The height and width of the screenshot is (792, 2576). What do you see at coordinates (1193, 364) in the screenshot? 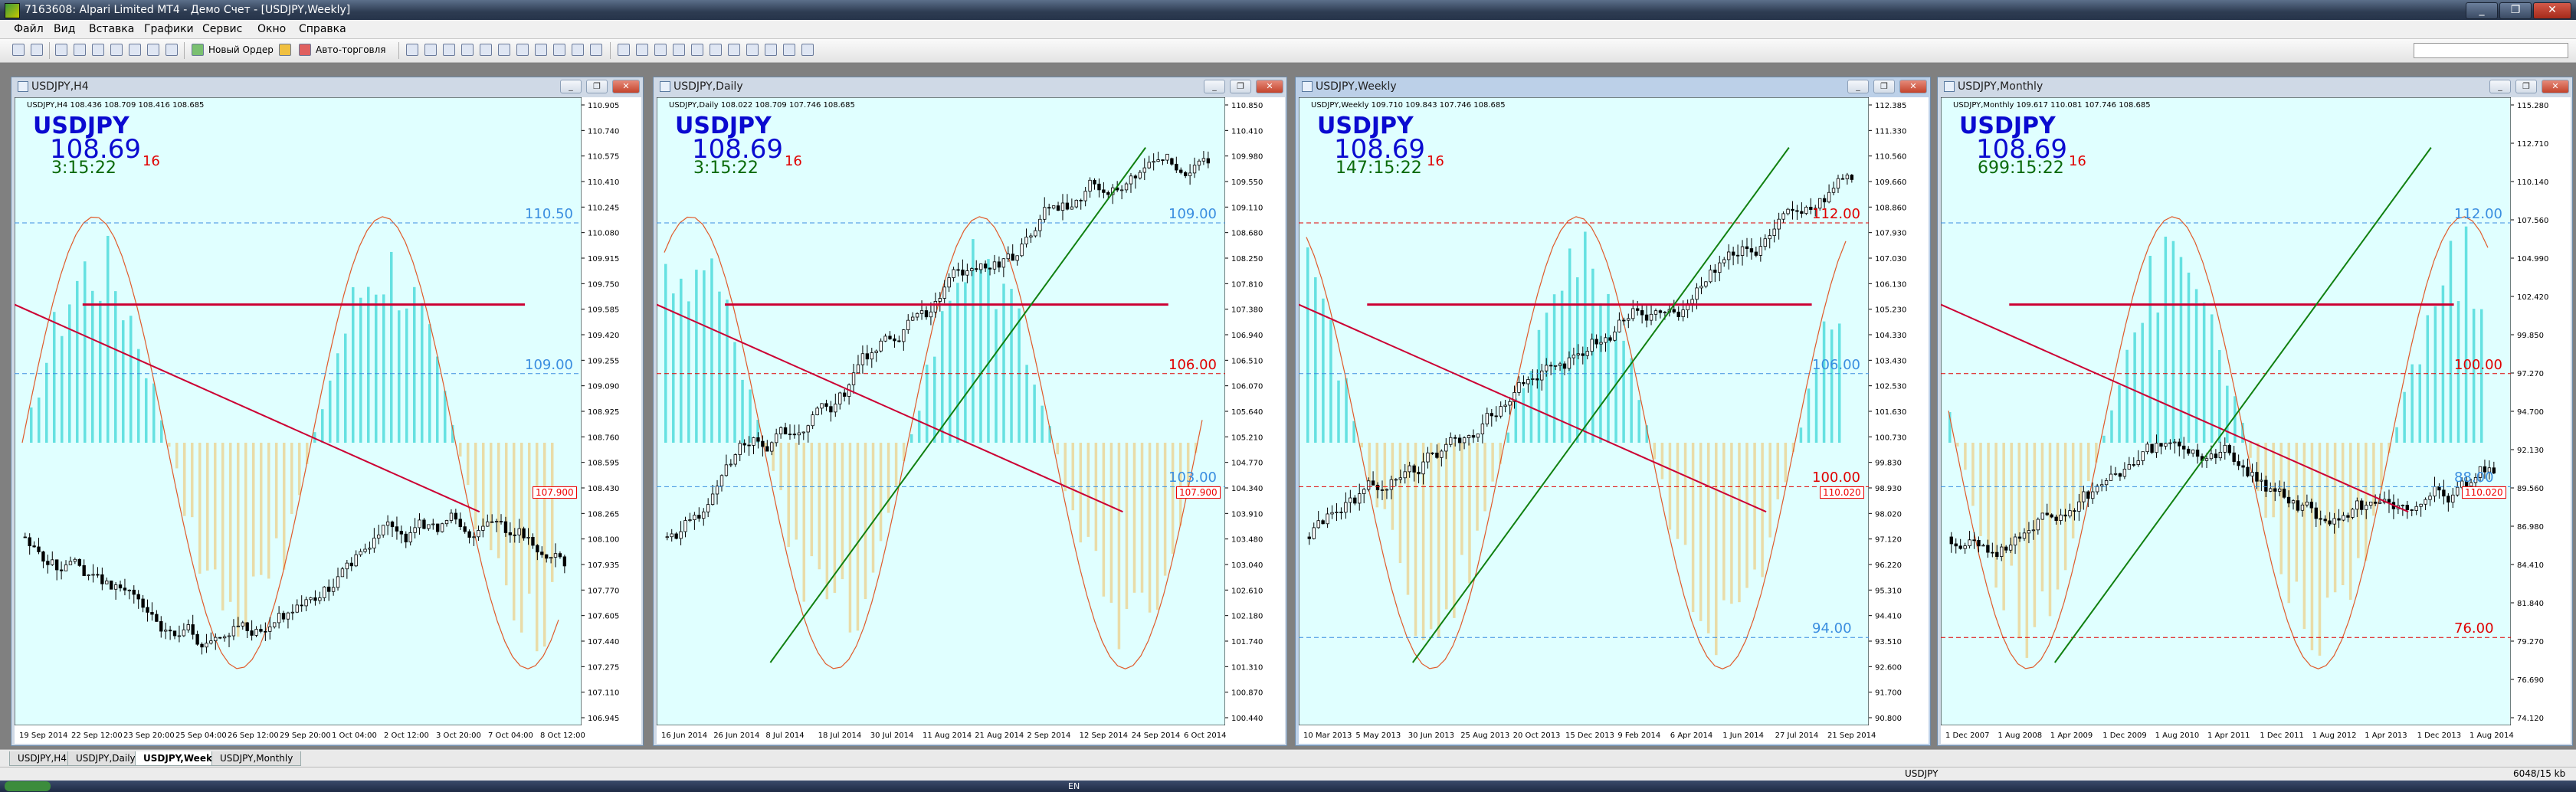
I see `level-label: 106.00` at bounding box center [1193, 364].